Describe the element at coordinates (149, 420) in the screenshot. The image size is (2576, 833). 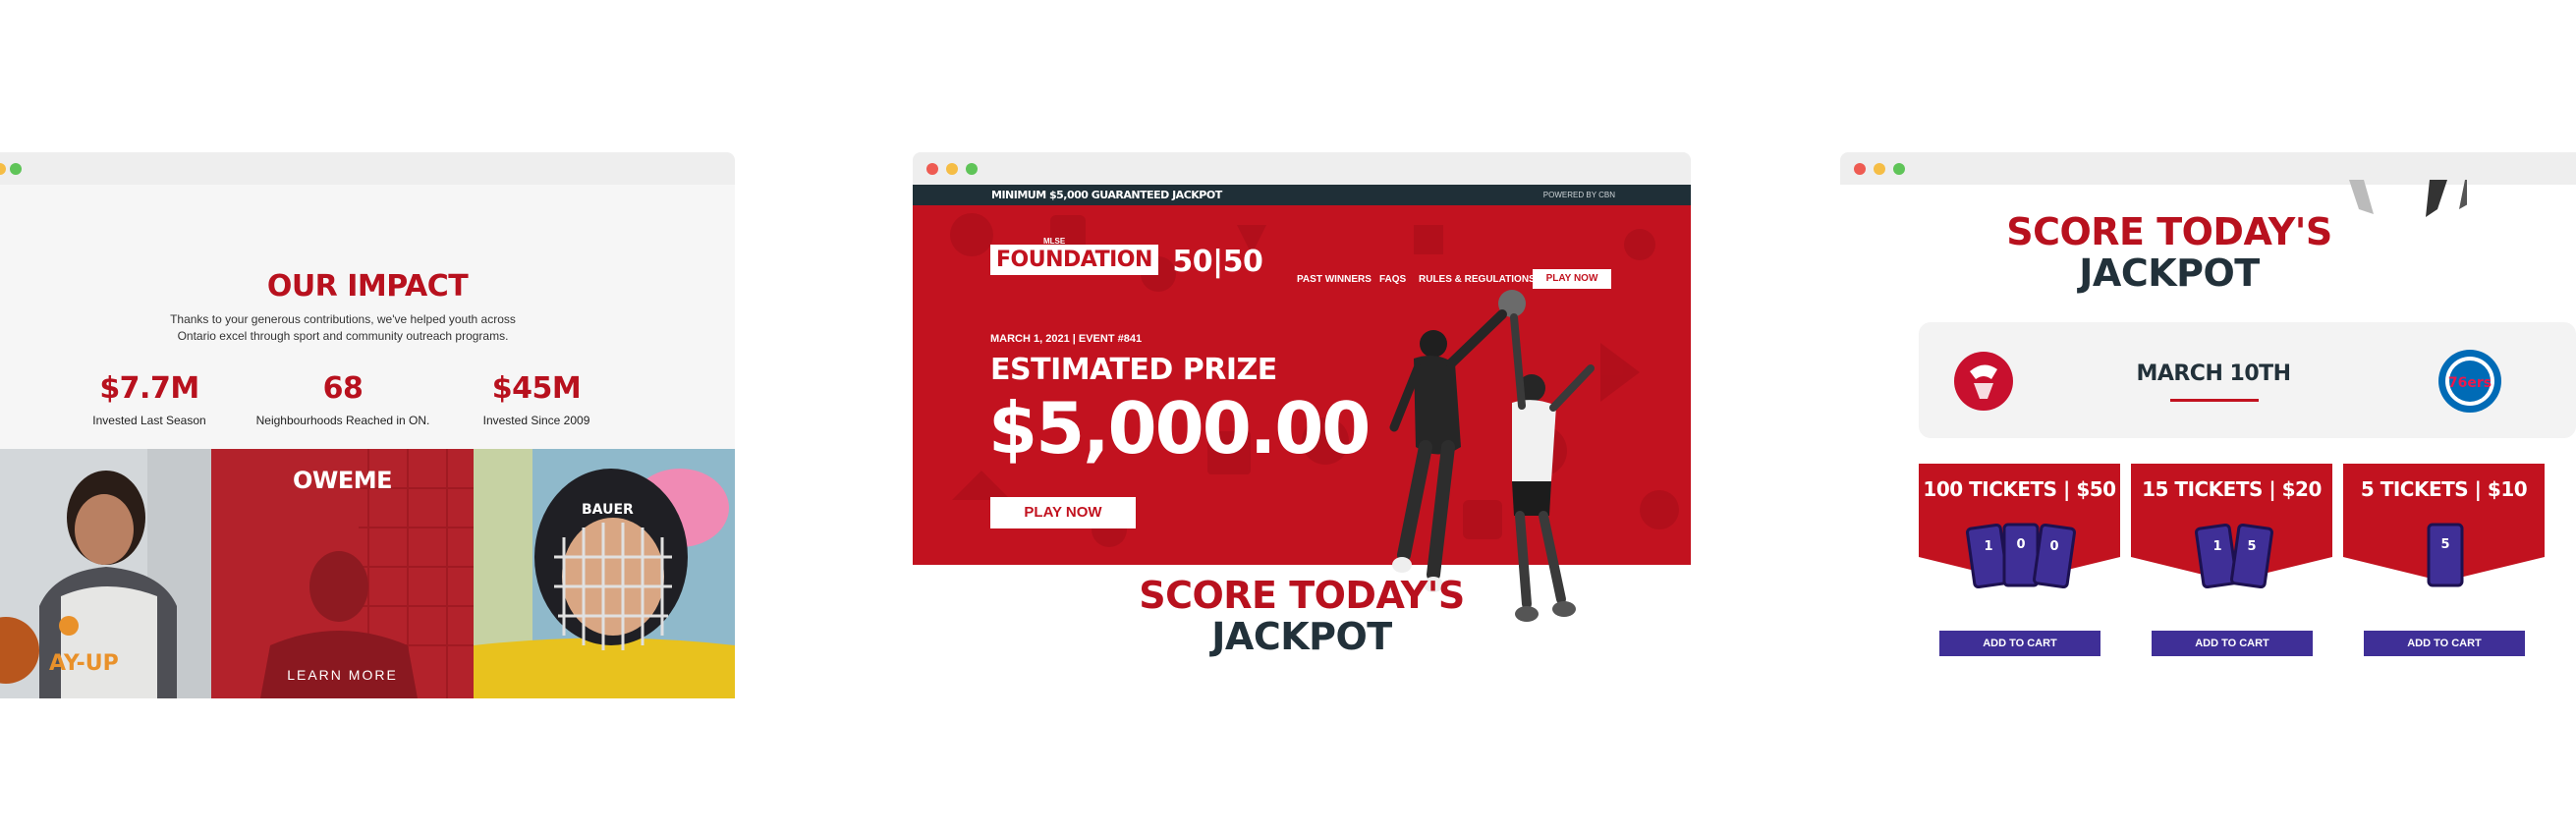
I see `stat-label: Invested Last Season` at that location.